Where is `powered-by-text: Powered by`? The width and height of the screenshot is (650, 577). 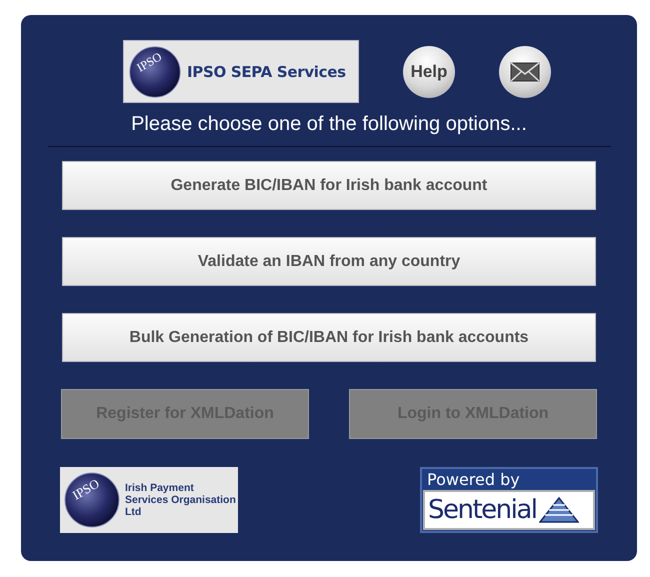 powered-by-text: Powered by is located at coordinates (473, 479).